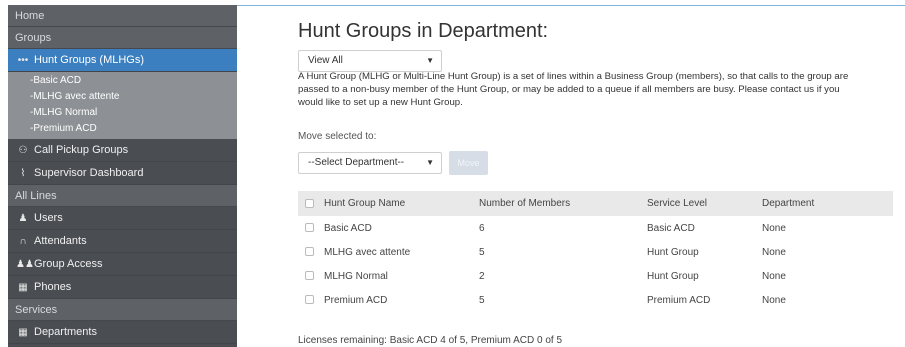 The image size is (905, 347). Describe the element at coordinates (401, 252) in the screenshot. I see `cell-name: MLHG avec attente` at that location.